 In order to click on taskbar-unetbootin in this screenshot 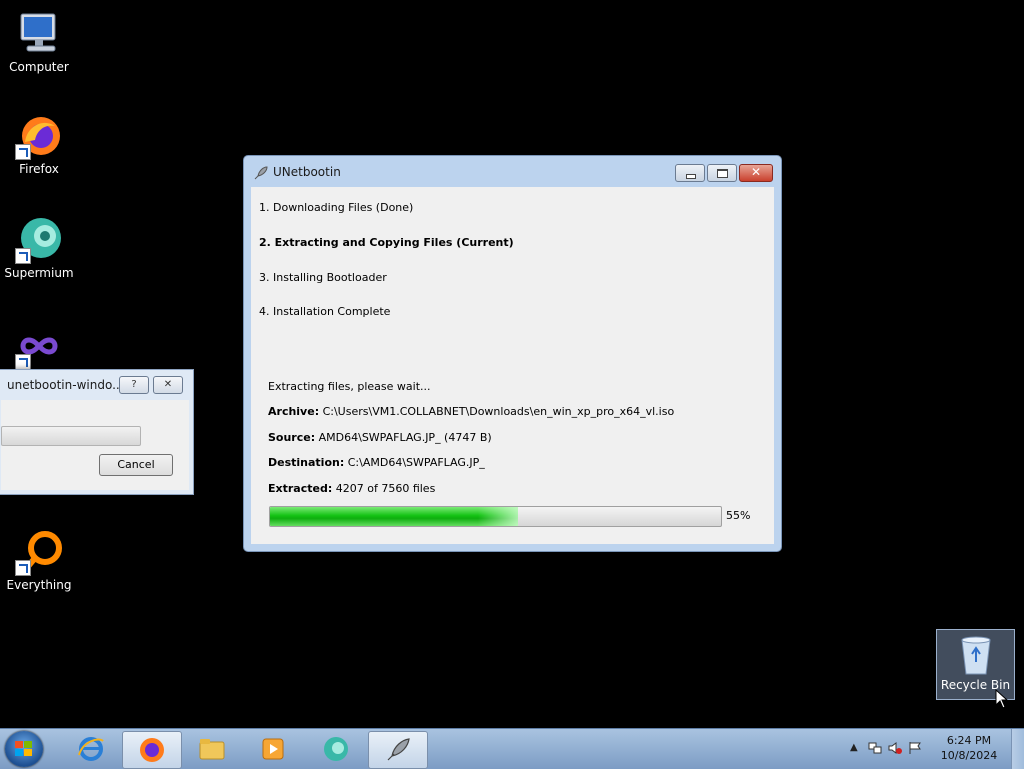, I will do `click(398, 750)`.